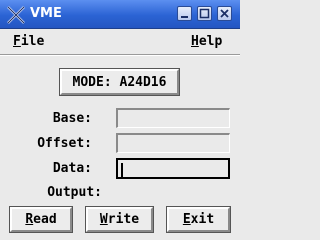  Describe the element at coordinates (28, 41) in the screenshot. I see `menu-file: File` at that location.